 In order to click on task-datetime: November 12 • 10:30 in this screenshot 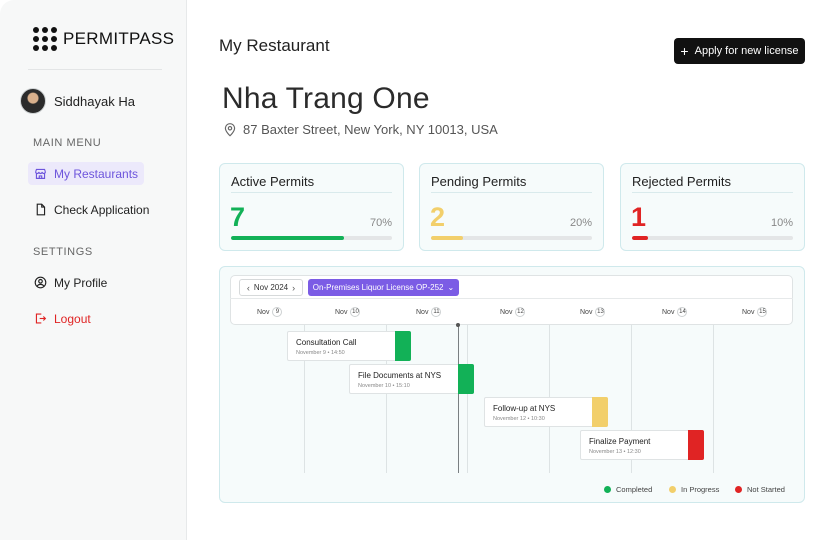, I will do `click(519, 419)`.